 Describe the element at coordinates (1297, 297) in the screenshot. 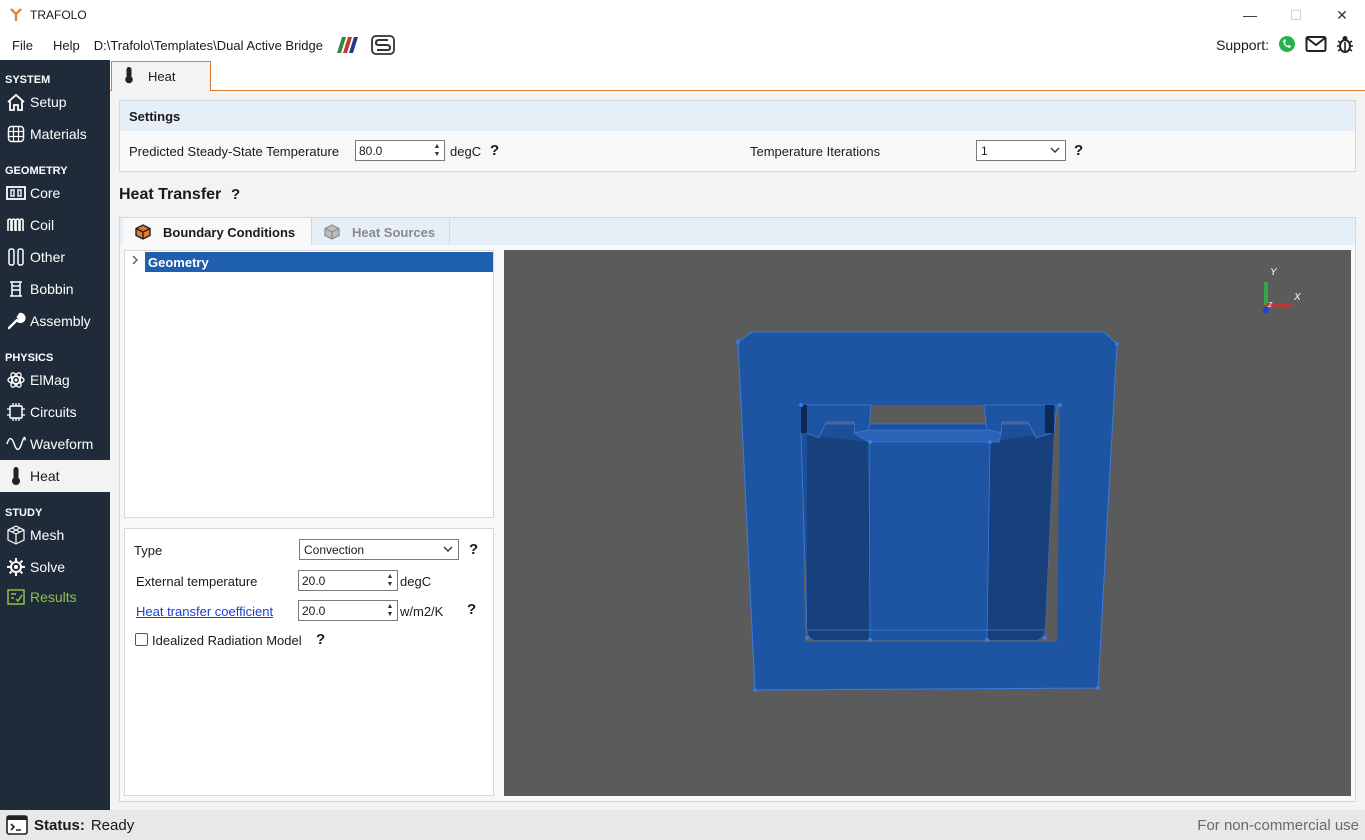

I see `axis-x-label: X` at that location.